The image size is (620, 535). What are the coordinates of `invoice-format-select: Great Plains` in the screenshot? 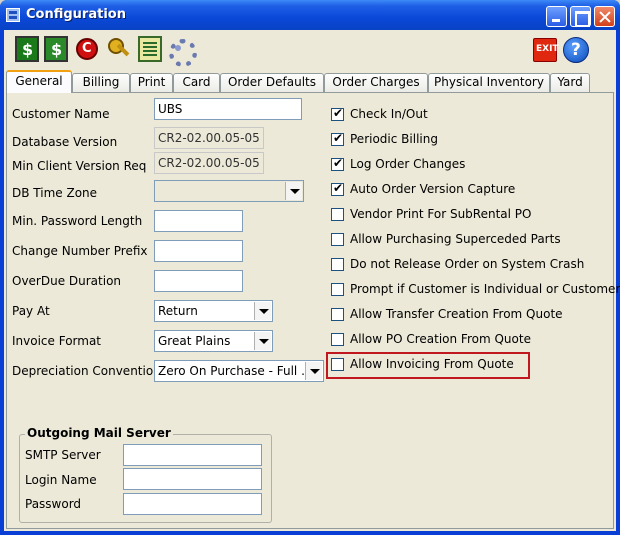 It's located at (213, 341).